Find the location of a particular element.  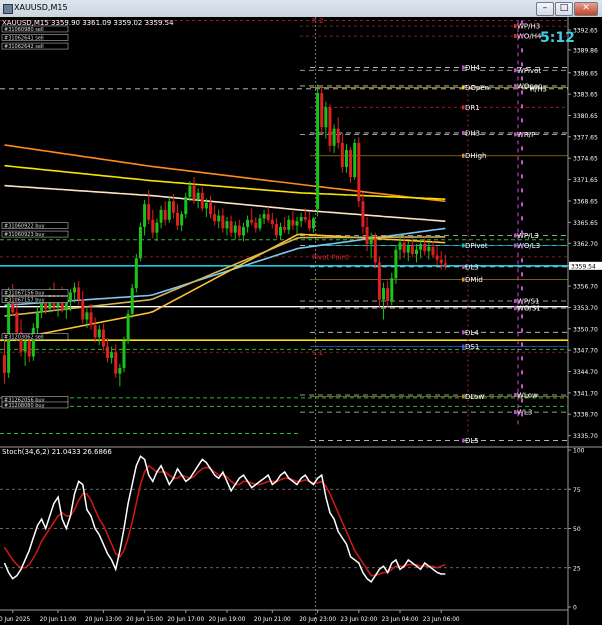

close-button: ✕ is located at coordinates (586, 9).